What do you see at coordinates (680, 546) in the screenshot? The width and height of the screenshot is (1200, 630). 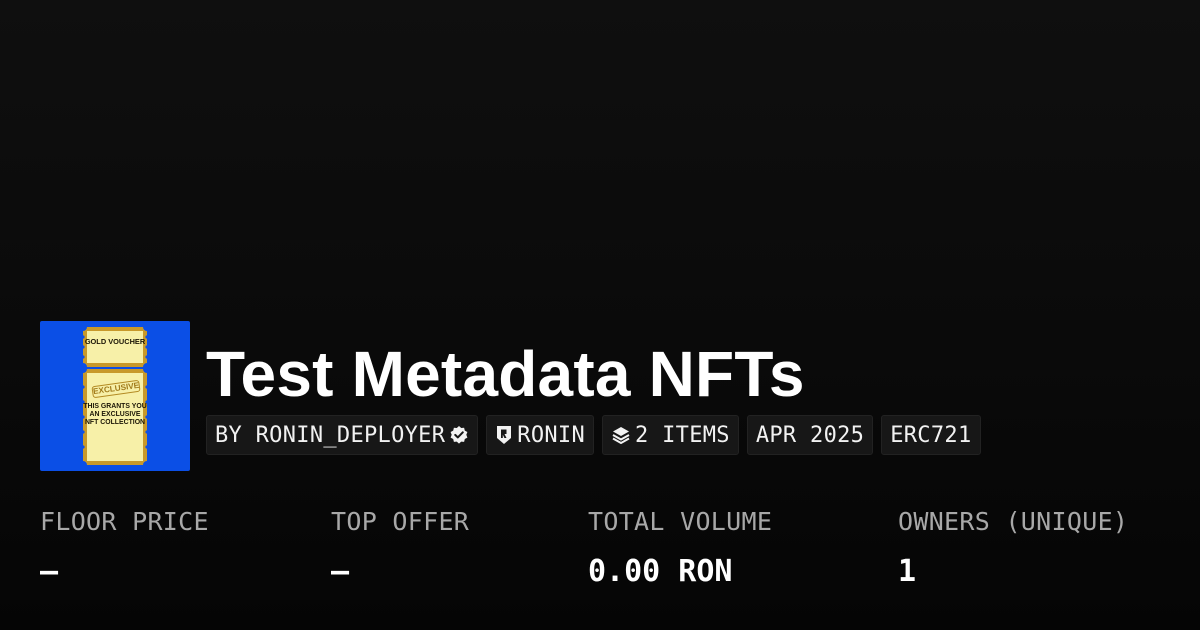 I see `stat-total-volume: TOTAL VOLUME 0.00 RON` at bounding box center [680, 546].